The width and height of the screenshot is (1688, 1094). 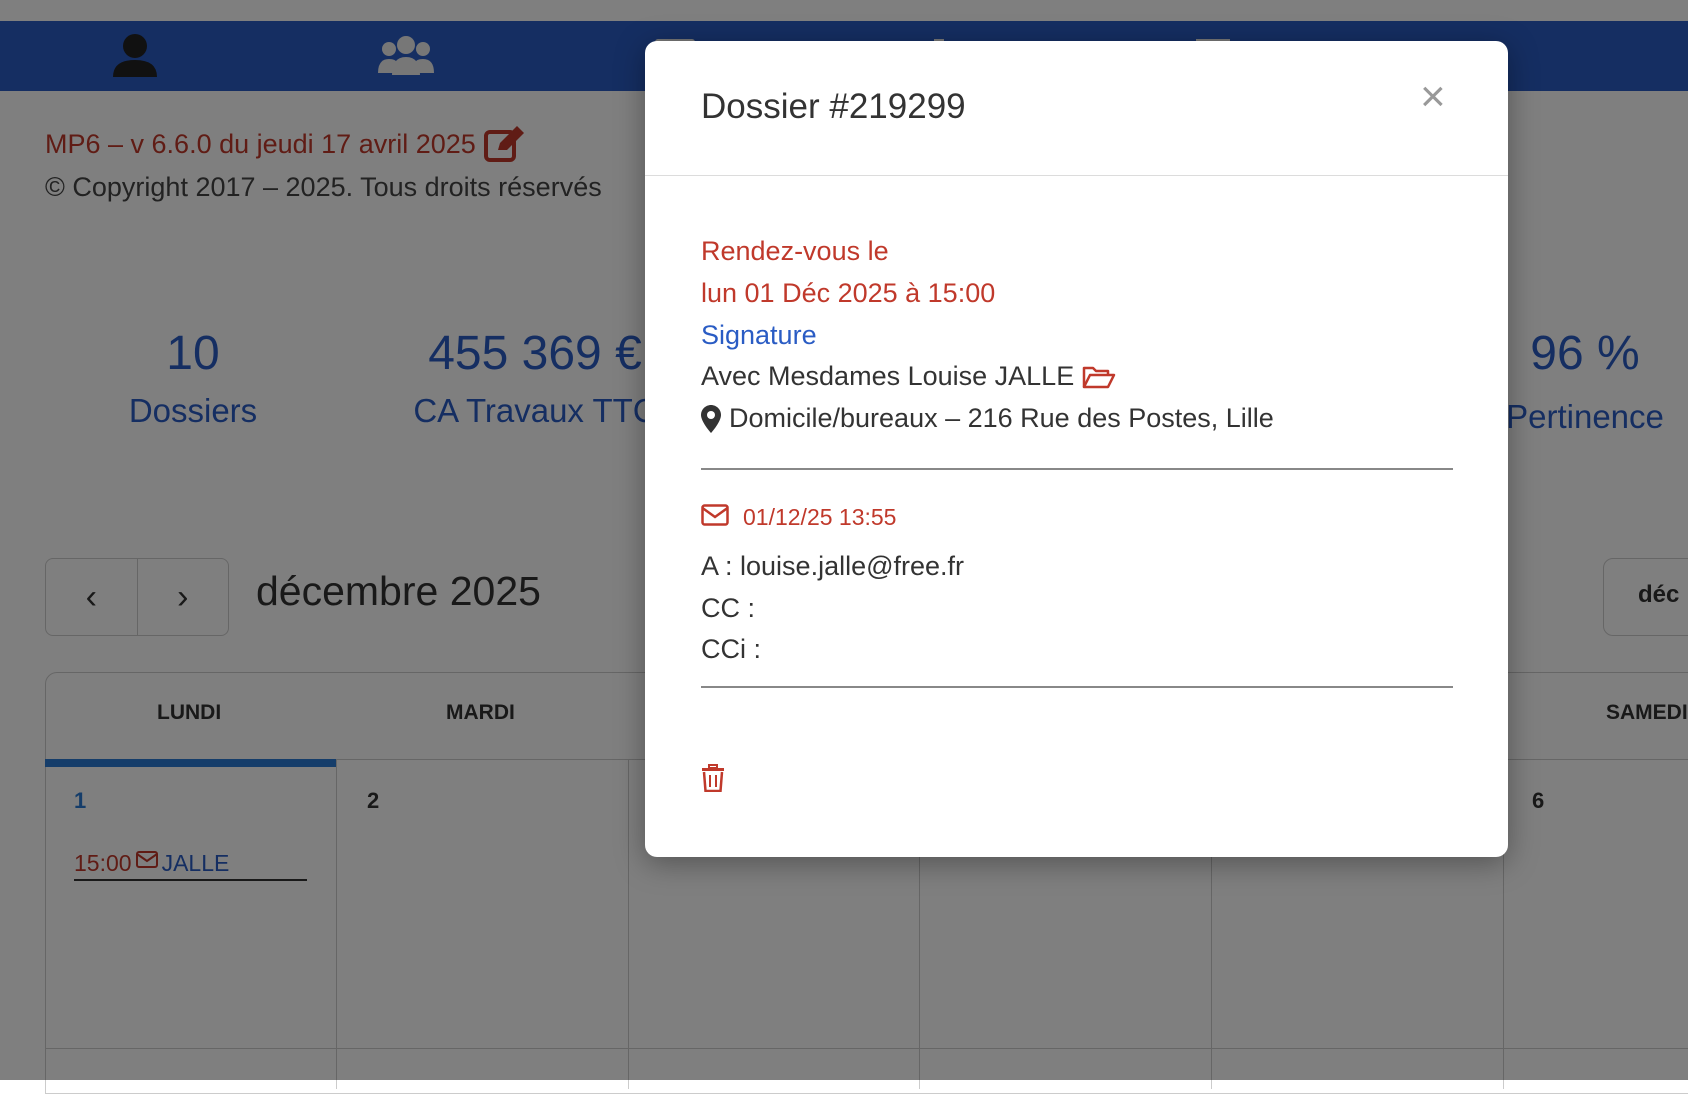 What do you see at coordinates (795, 251) in the screenshot?
I see `rdv-label: Rendez-vous le` at bounding box center [795, 251].